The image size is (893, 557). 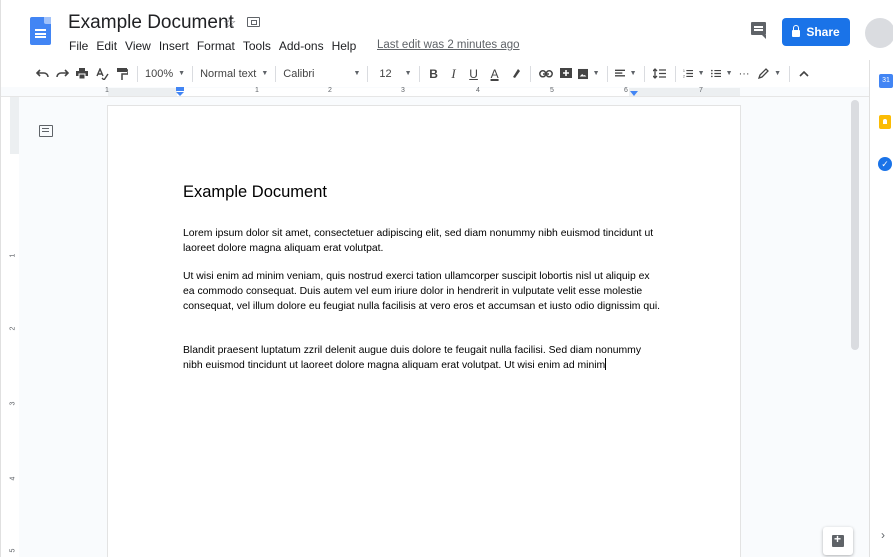 I want to click on highlight-icon, so click(x=516, y=74).